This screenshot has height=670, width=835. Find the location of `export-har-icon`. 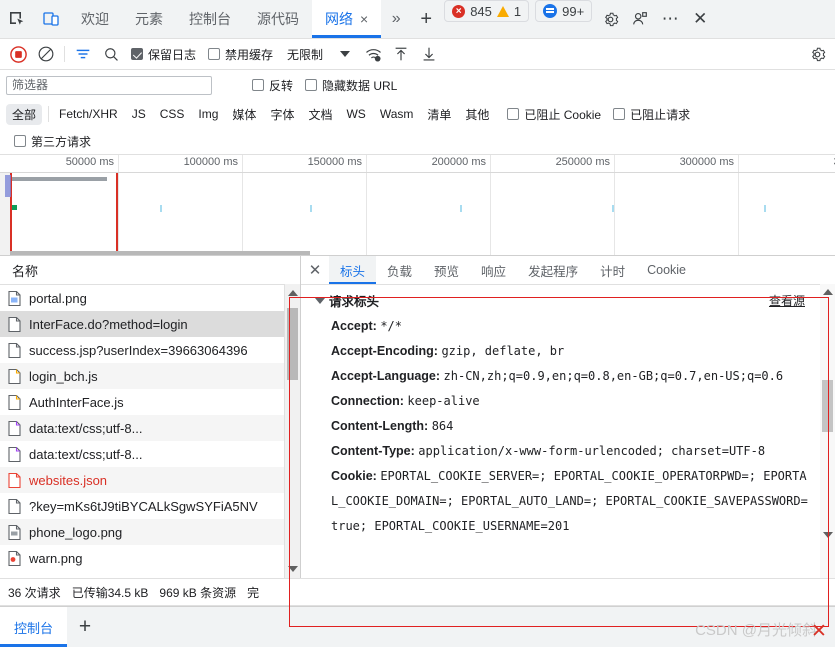

export-har-icon is located at coordinates (429, 54).